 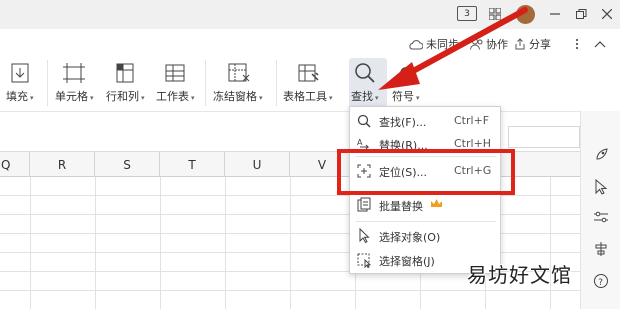 I want to click on watermark: 易坊好文馆, so click(x=519, y=275).